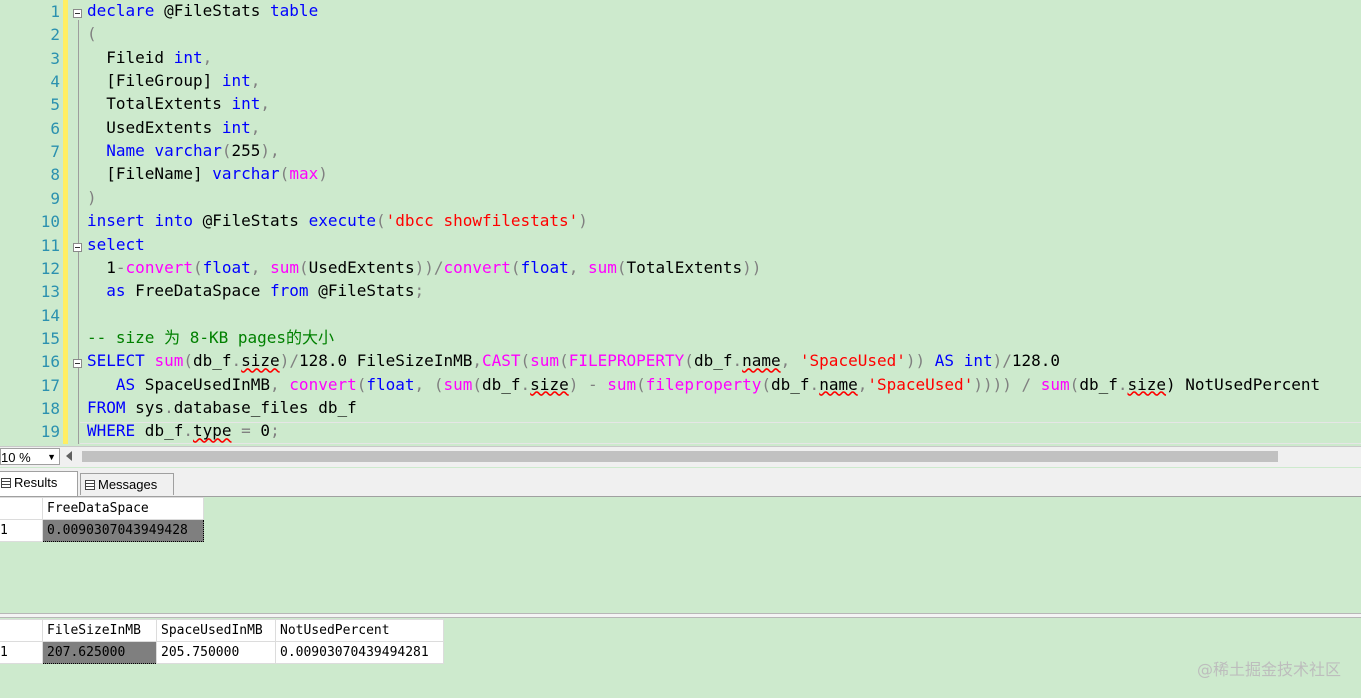  I want to click on zoom-dropdown: 10 % ▼, so click(30, 456).